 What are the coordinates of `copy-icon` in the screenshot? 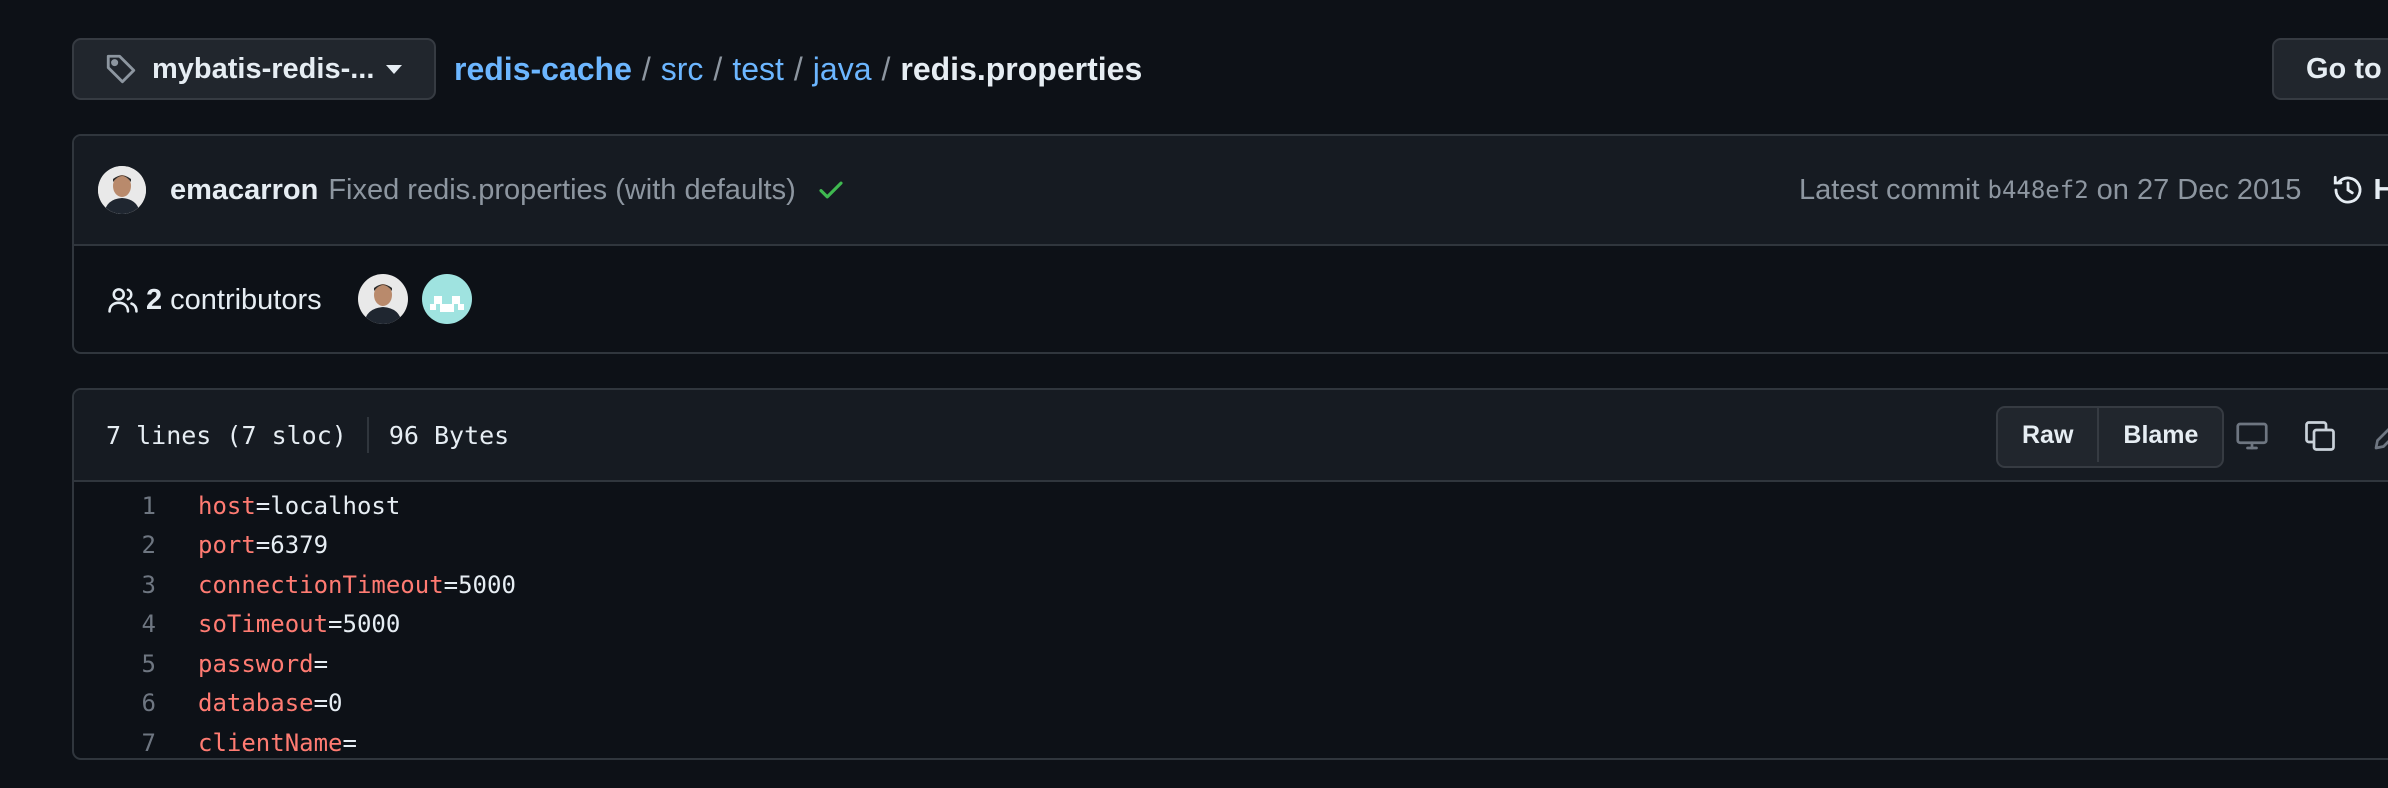 It's located at (2320, 436).